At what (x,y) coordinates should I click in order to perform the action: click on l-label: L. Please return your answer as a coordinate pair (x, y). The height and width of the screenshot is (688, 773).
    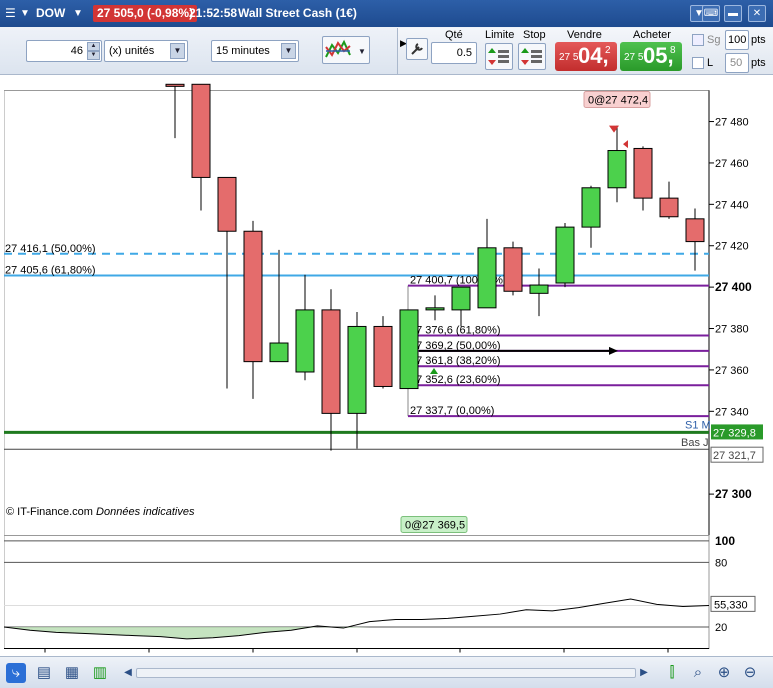
    Looking at the image, I should click on (710, 63).